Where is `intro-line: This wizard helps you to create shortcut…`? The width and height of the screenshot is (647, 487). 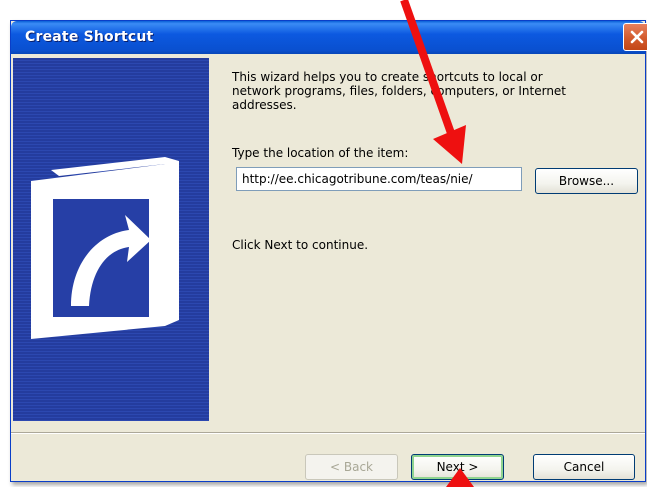 intro-line: This wizard helps you to create shortcut… is located at coordinates (387, 77).